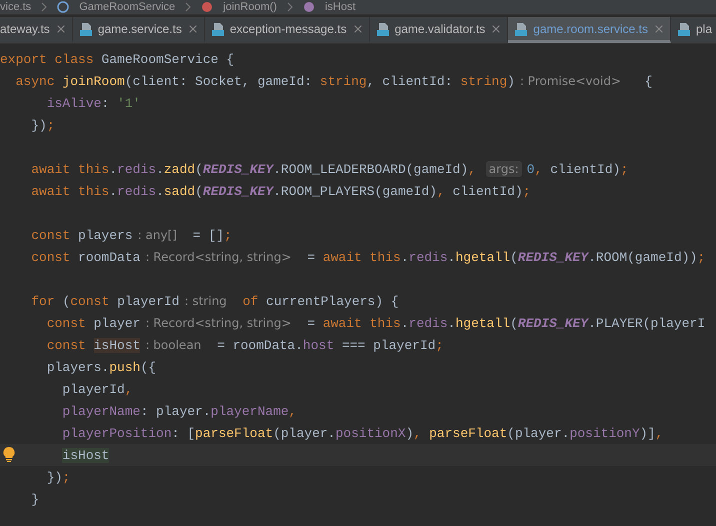 The width and height of the screenshot is (716, 526). What do you see at coordinates (93, 103) in the screenshot?
I see `code-line: isAlive: '1'` at bounding box center [93, 103].